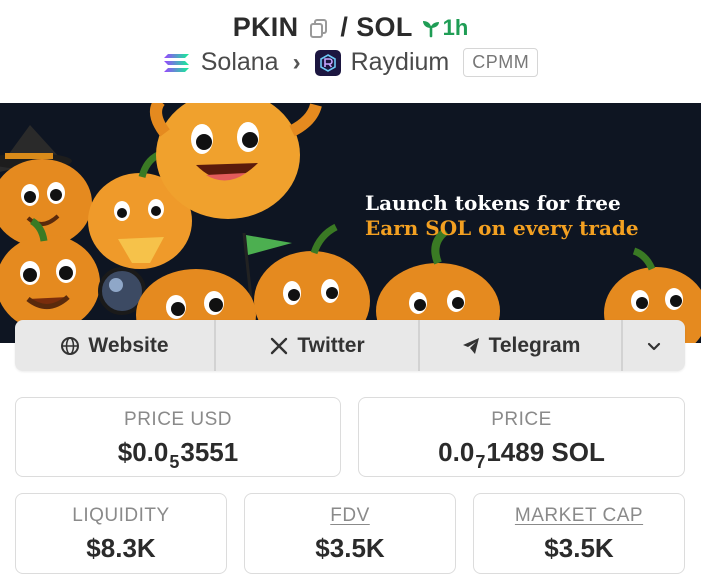 The image size is (701, 576). What do you see at coordinates (350, 516) in the screenshot?
I see `fdv-label: FDV` at bounding box center [350, 516].